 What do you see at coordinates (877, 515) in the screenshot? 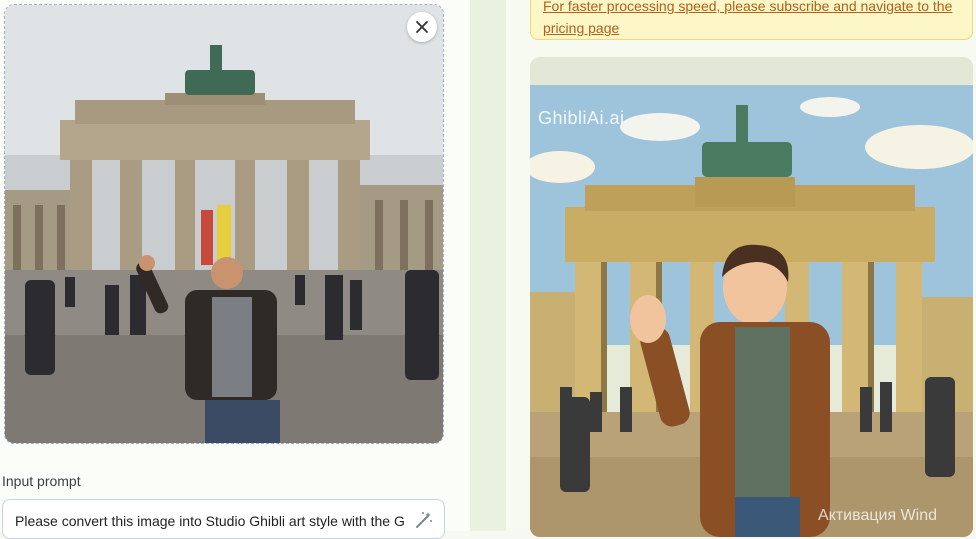
I see `windows-activation-watermark: Активация Wind` at bounding box center [877, 515].